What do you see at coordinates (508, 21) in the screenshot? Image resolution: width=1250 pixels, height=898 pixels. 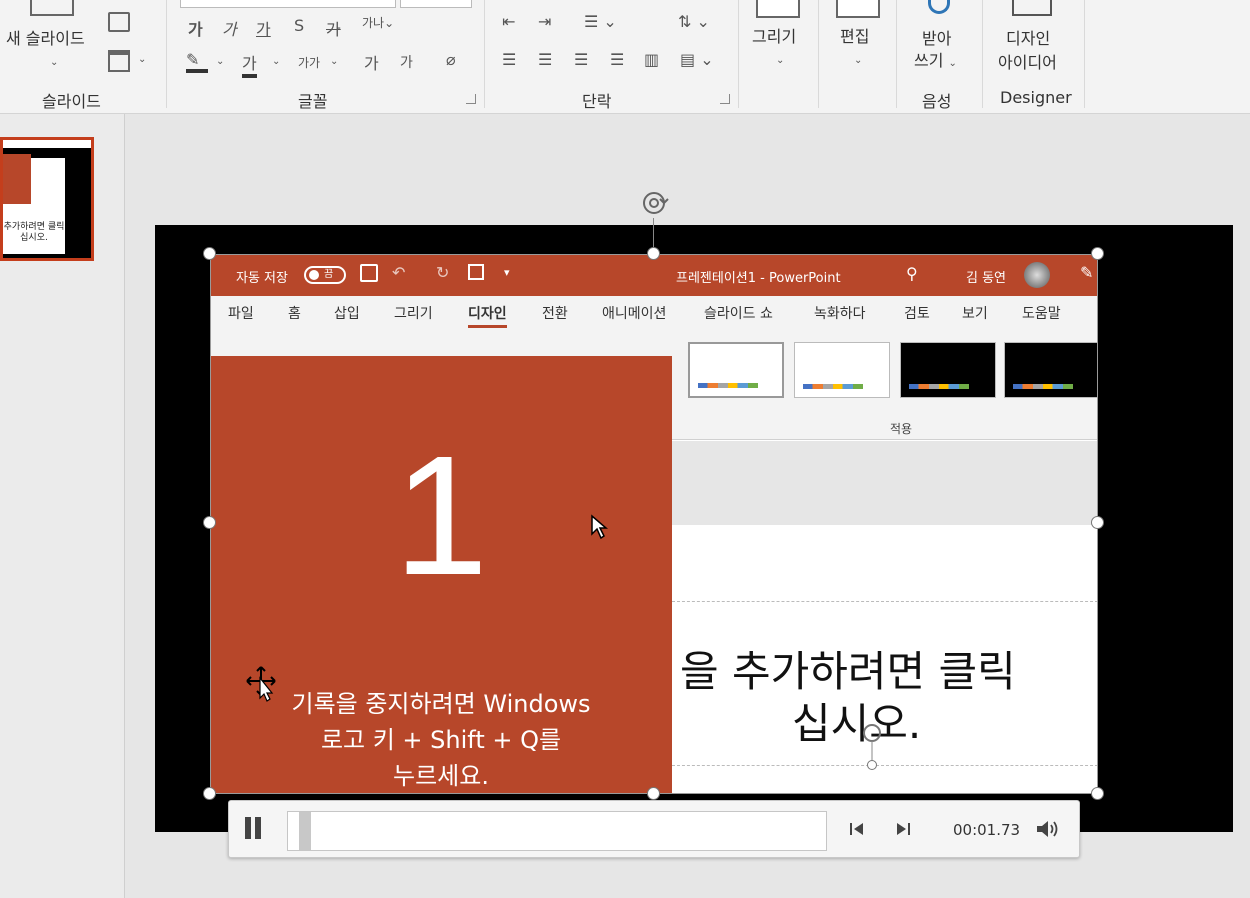 I see `decrease-indent-icon: ⇤` at bounding box center [508, 21].